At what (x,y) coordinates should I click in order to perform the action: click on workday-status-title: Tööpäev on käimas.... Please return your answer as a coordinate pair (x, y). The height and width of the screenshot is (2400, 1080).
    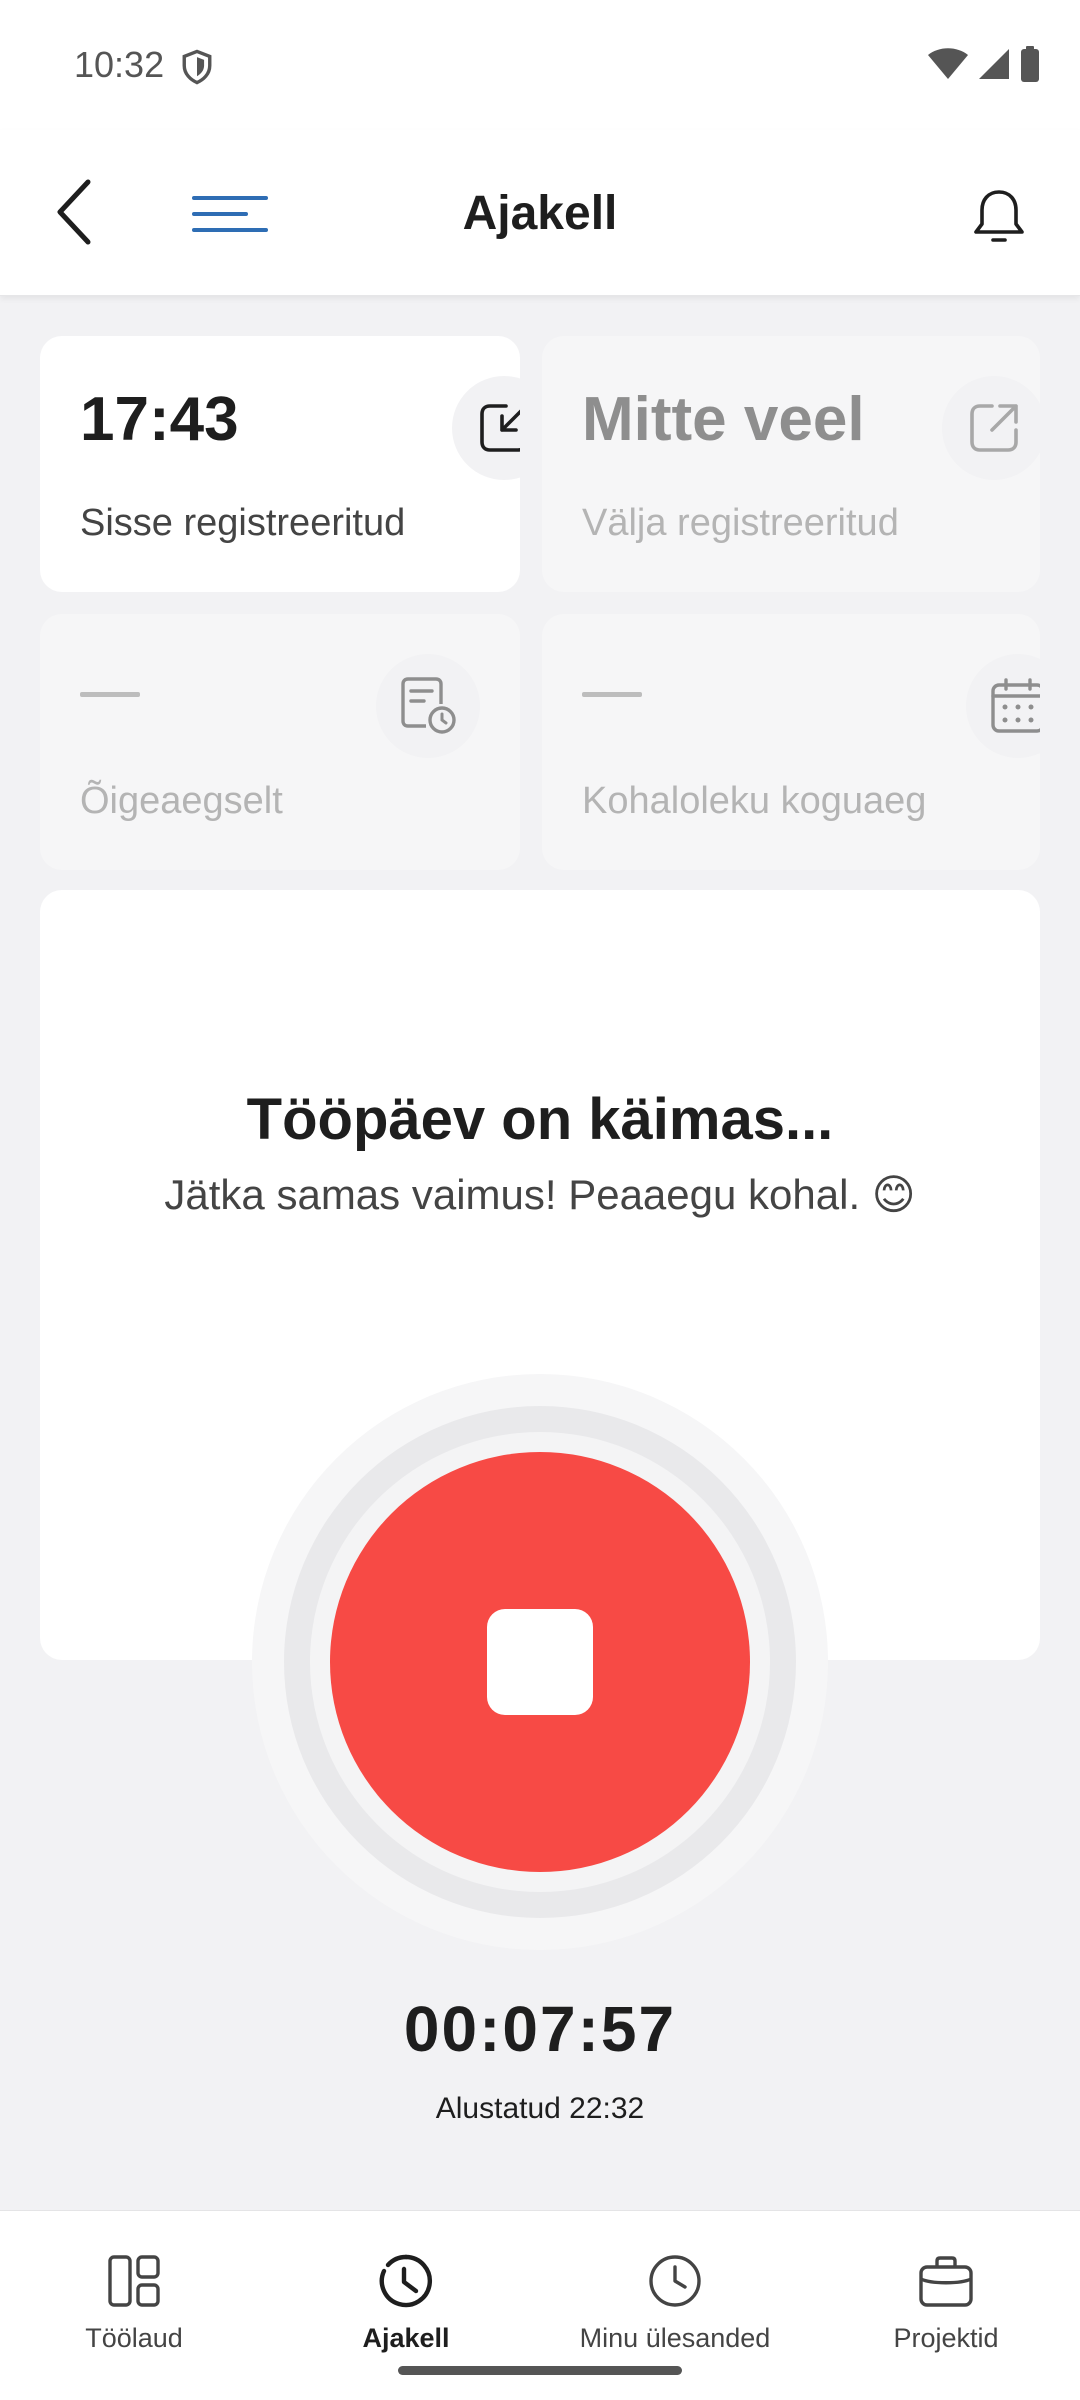
    Looking at the image, I should click on (540, 1119).